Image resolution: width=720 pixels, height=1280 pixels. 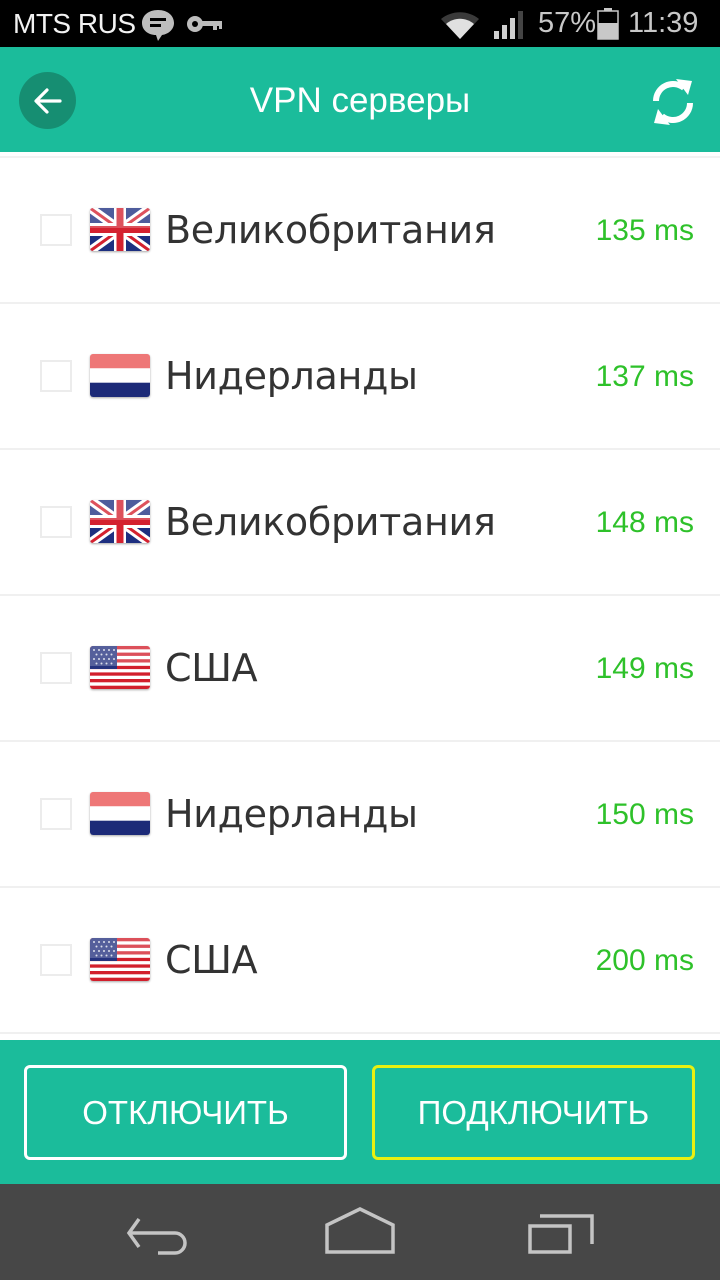 I want to click on system-nav-bar, so click(x=360, y=1232).